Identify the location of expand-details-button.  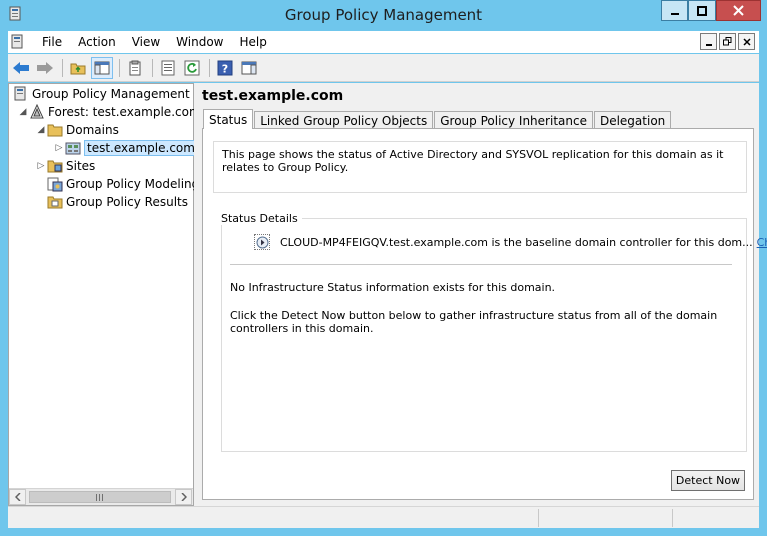
(262, 242).